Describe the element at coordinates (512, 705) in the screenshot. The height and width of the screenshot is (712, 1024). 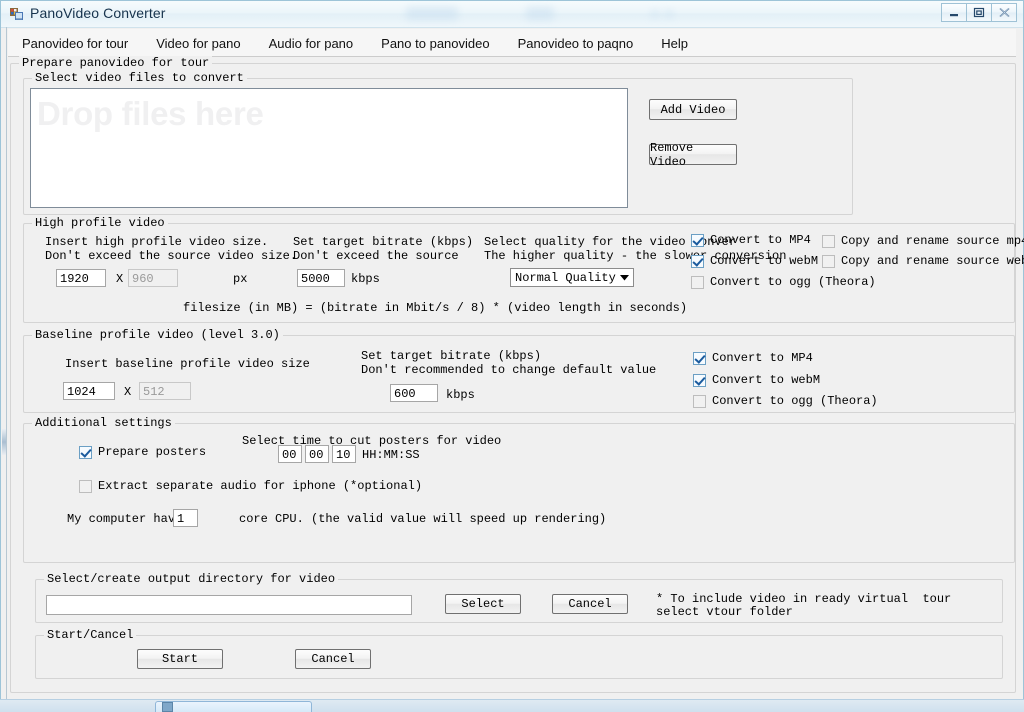
I see `taskbar` at that location.